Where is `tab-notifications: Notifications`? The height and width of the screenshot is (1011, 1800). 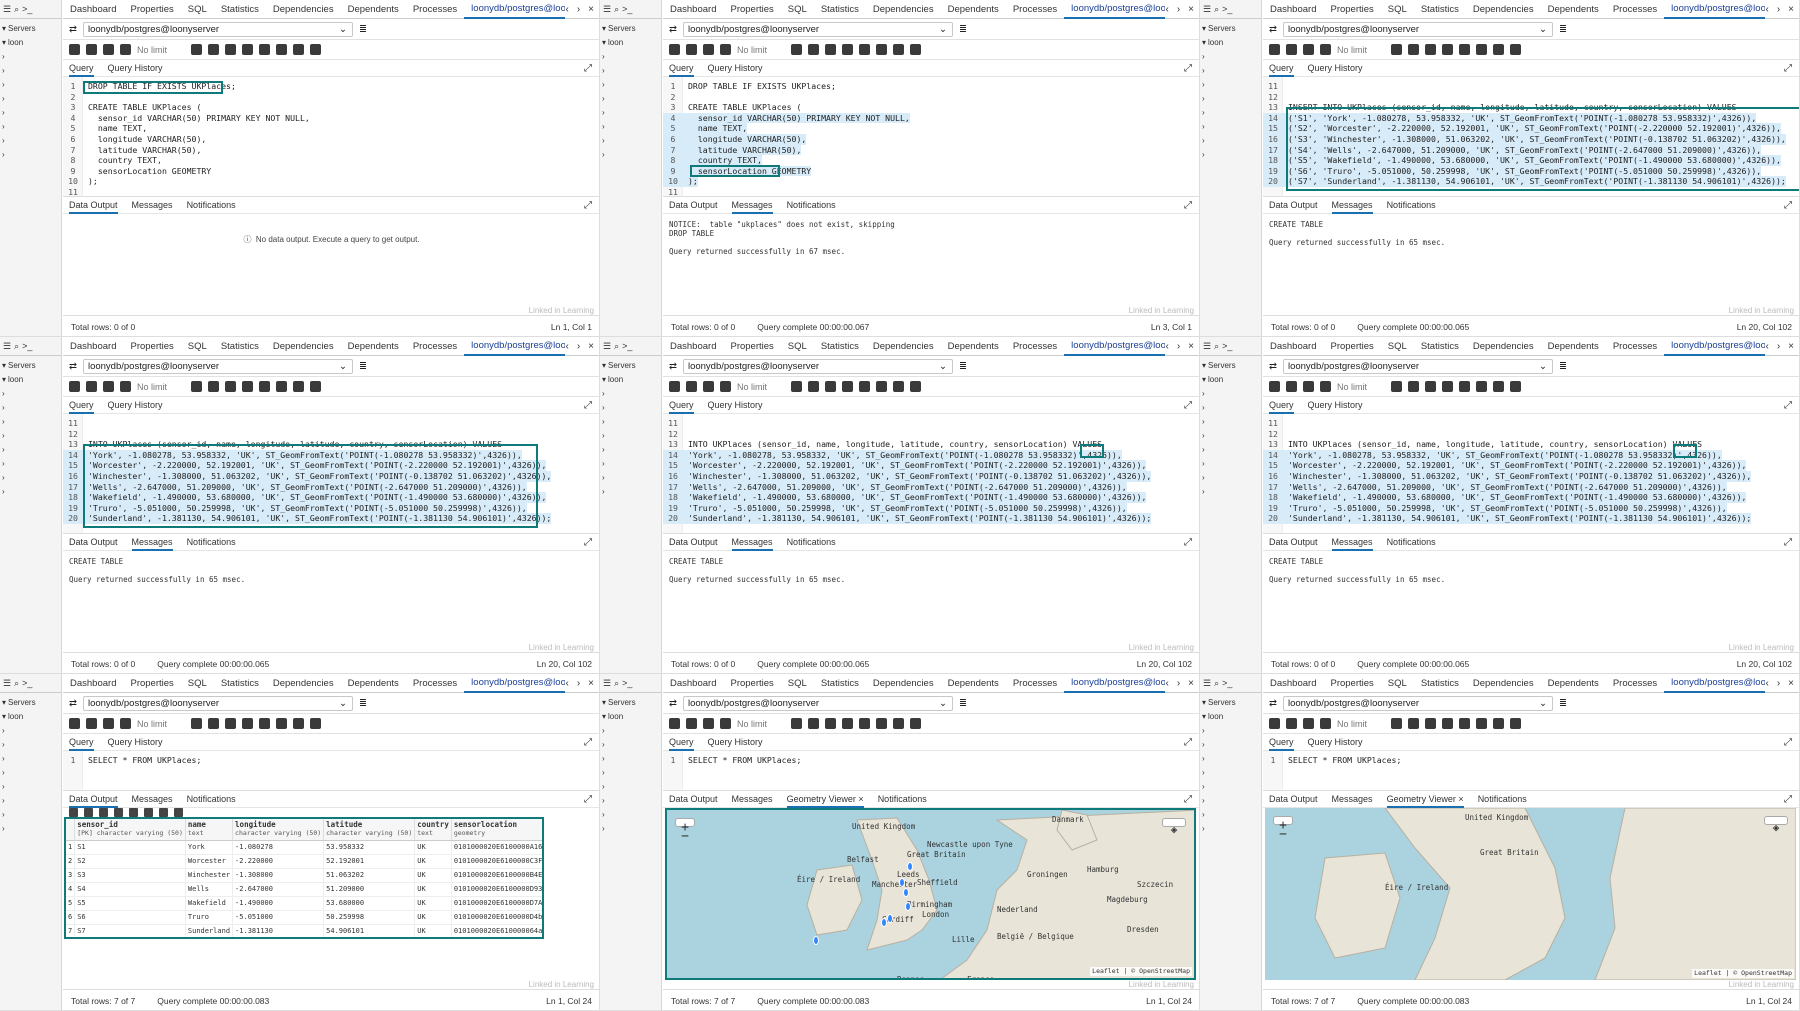 tab-notifications: Notifications is located at coordinates (811, 205).